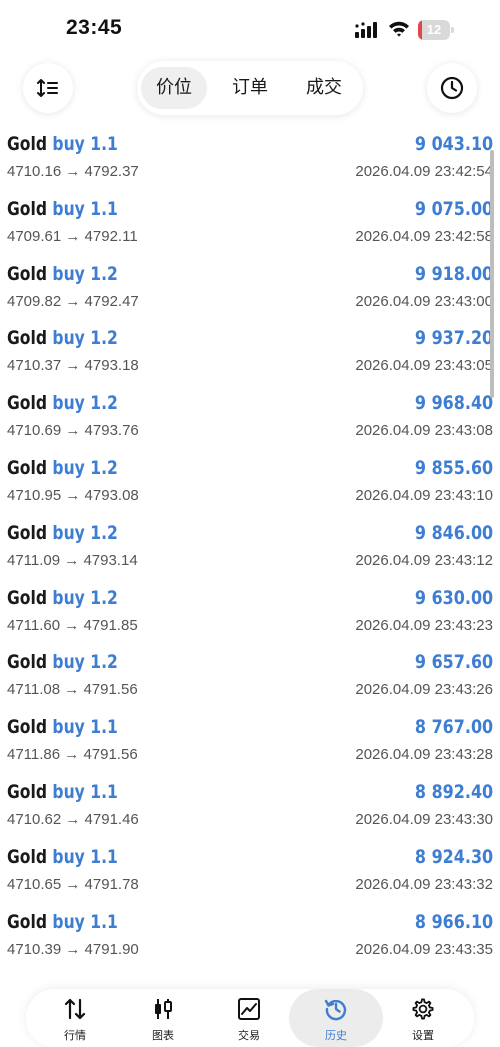 Image resolution: width=500 pixels, height=1047 pixels. I want to click on deal-profit: 9 855.60, so click(453, 468).